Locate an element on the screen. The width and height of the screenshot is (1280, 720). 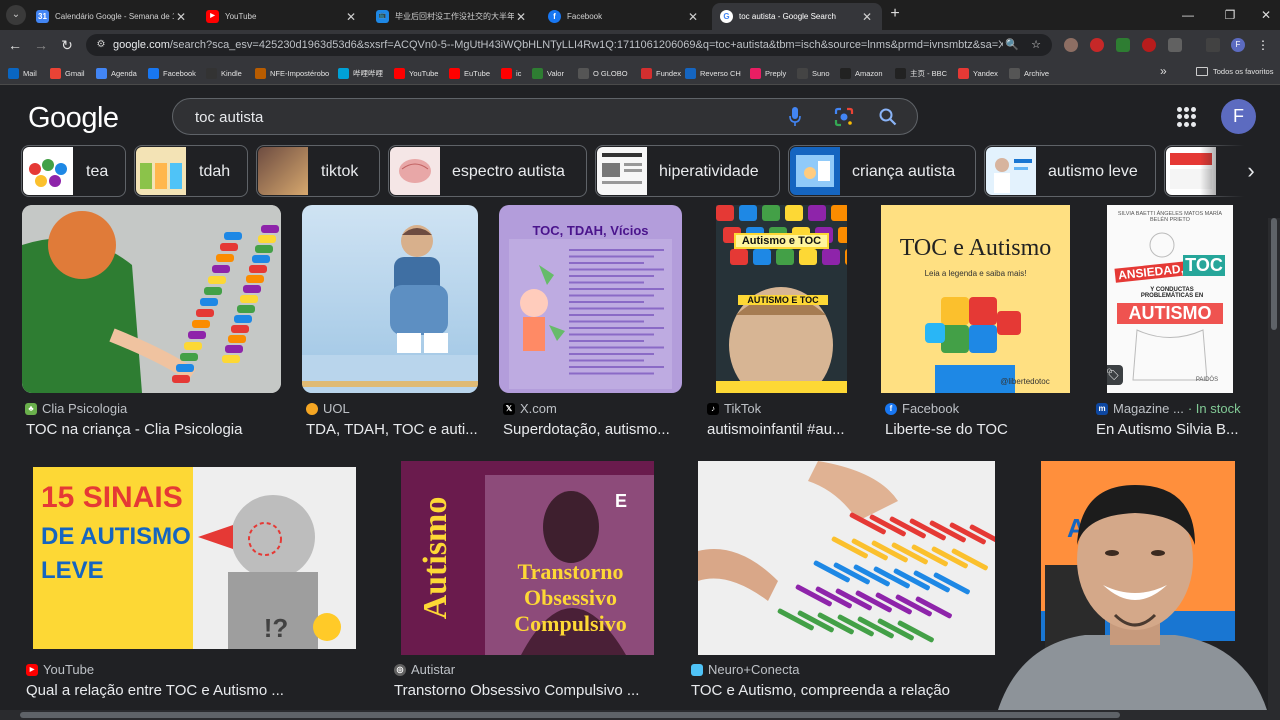
bookmark-item: Yandex is located at coordinates (978, 73).